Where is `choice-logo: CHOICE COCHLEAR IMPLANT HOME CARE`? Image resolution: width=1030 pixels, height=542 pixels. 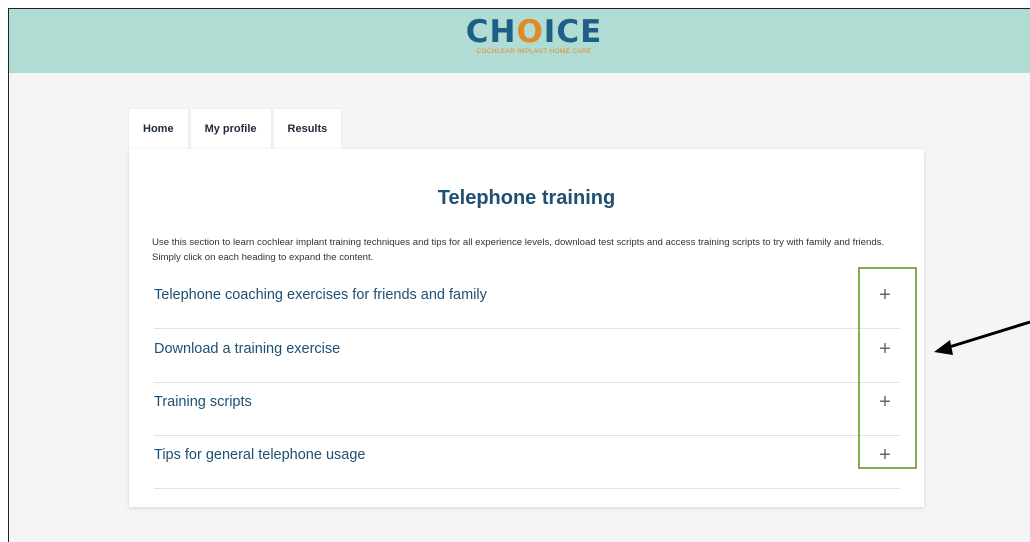 choice-logo: CHOICE COCHLEAR IMPLANT HOME CARE is located at coordinates (534, 35).